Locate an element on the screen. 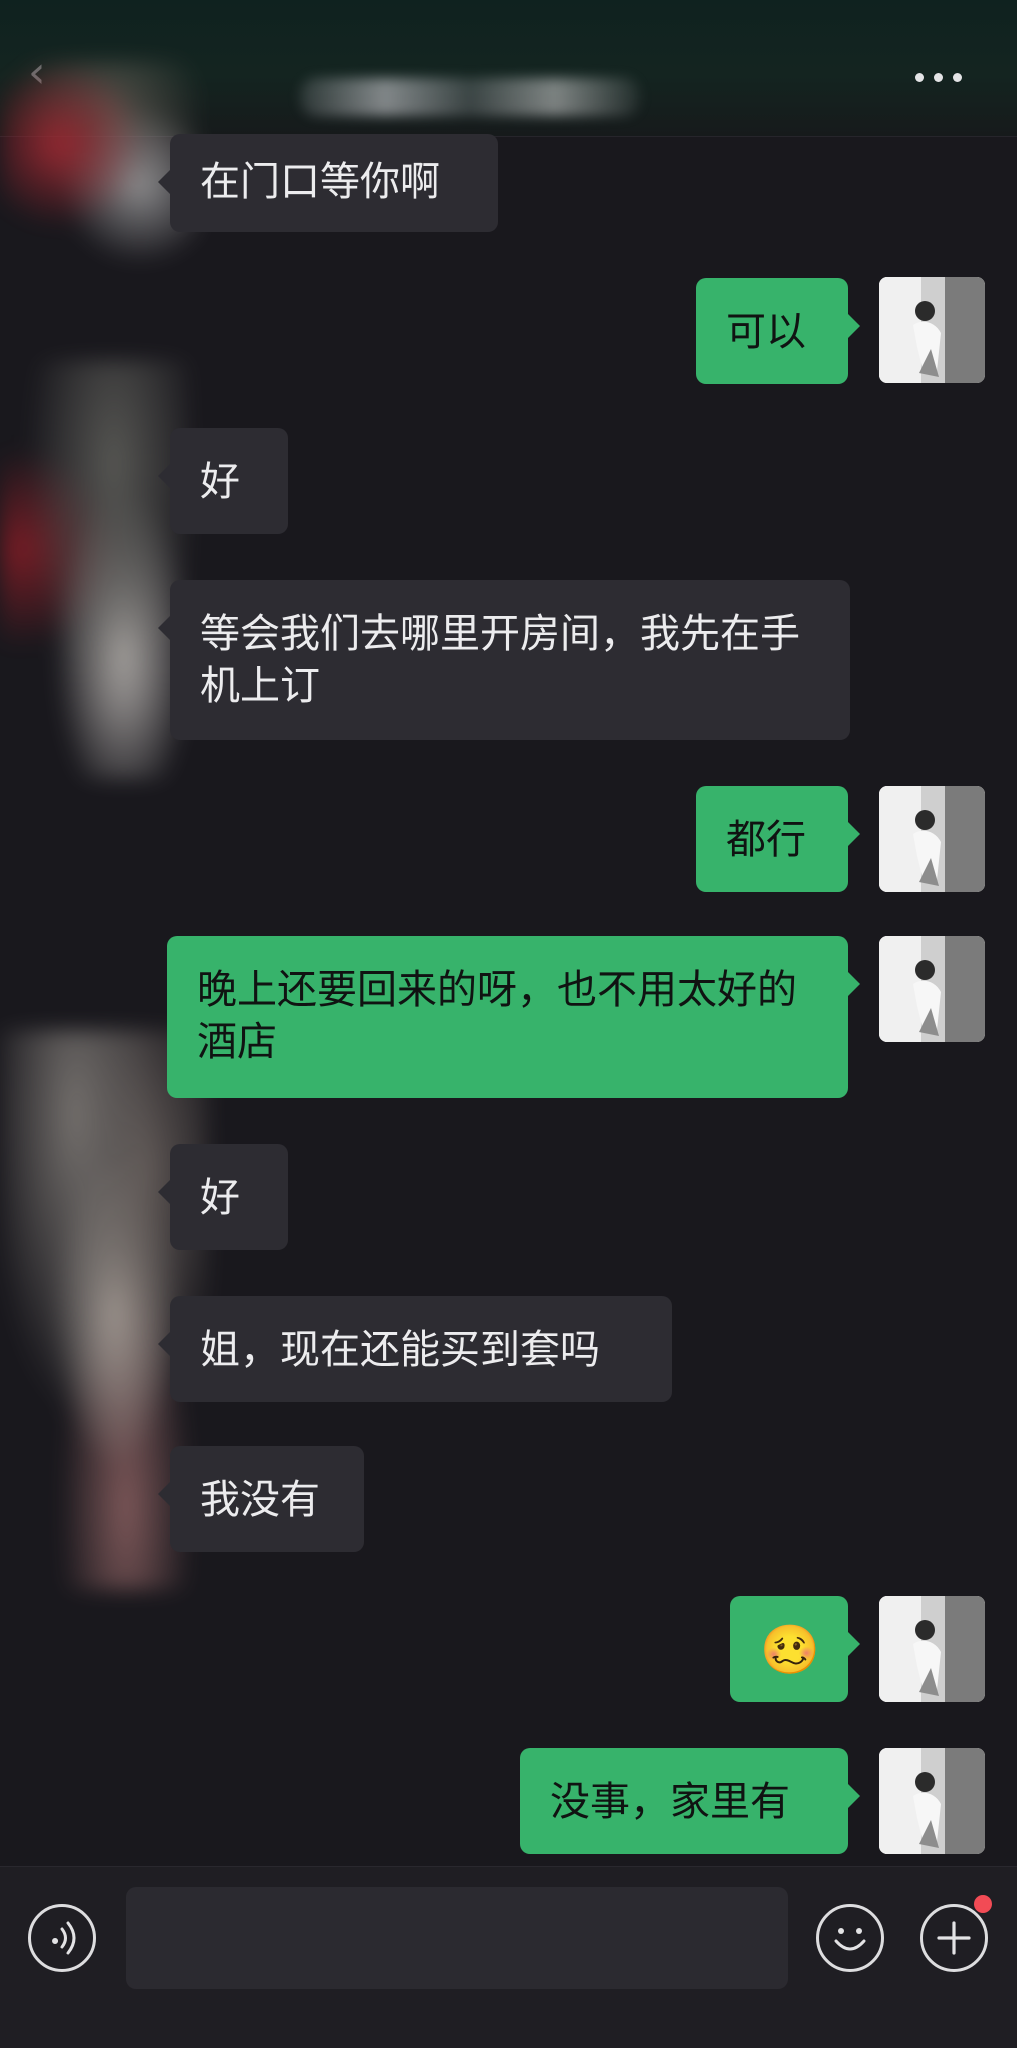 The image size is (1017, 2048). outgoing-message: 没事，家里有 is located at coordinates (690, 1801).